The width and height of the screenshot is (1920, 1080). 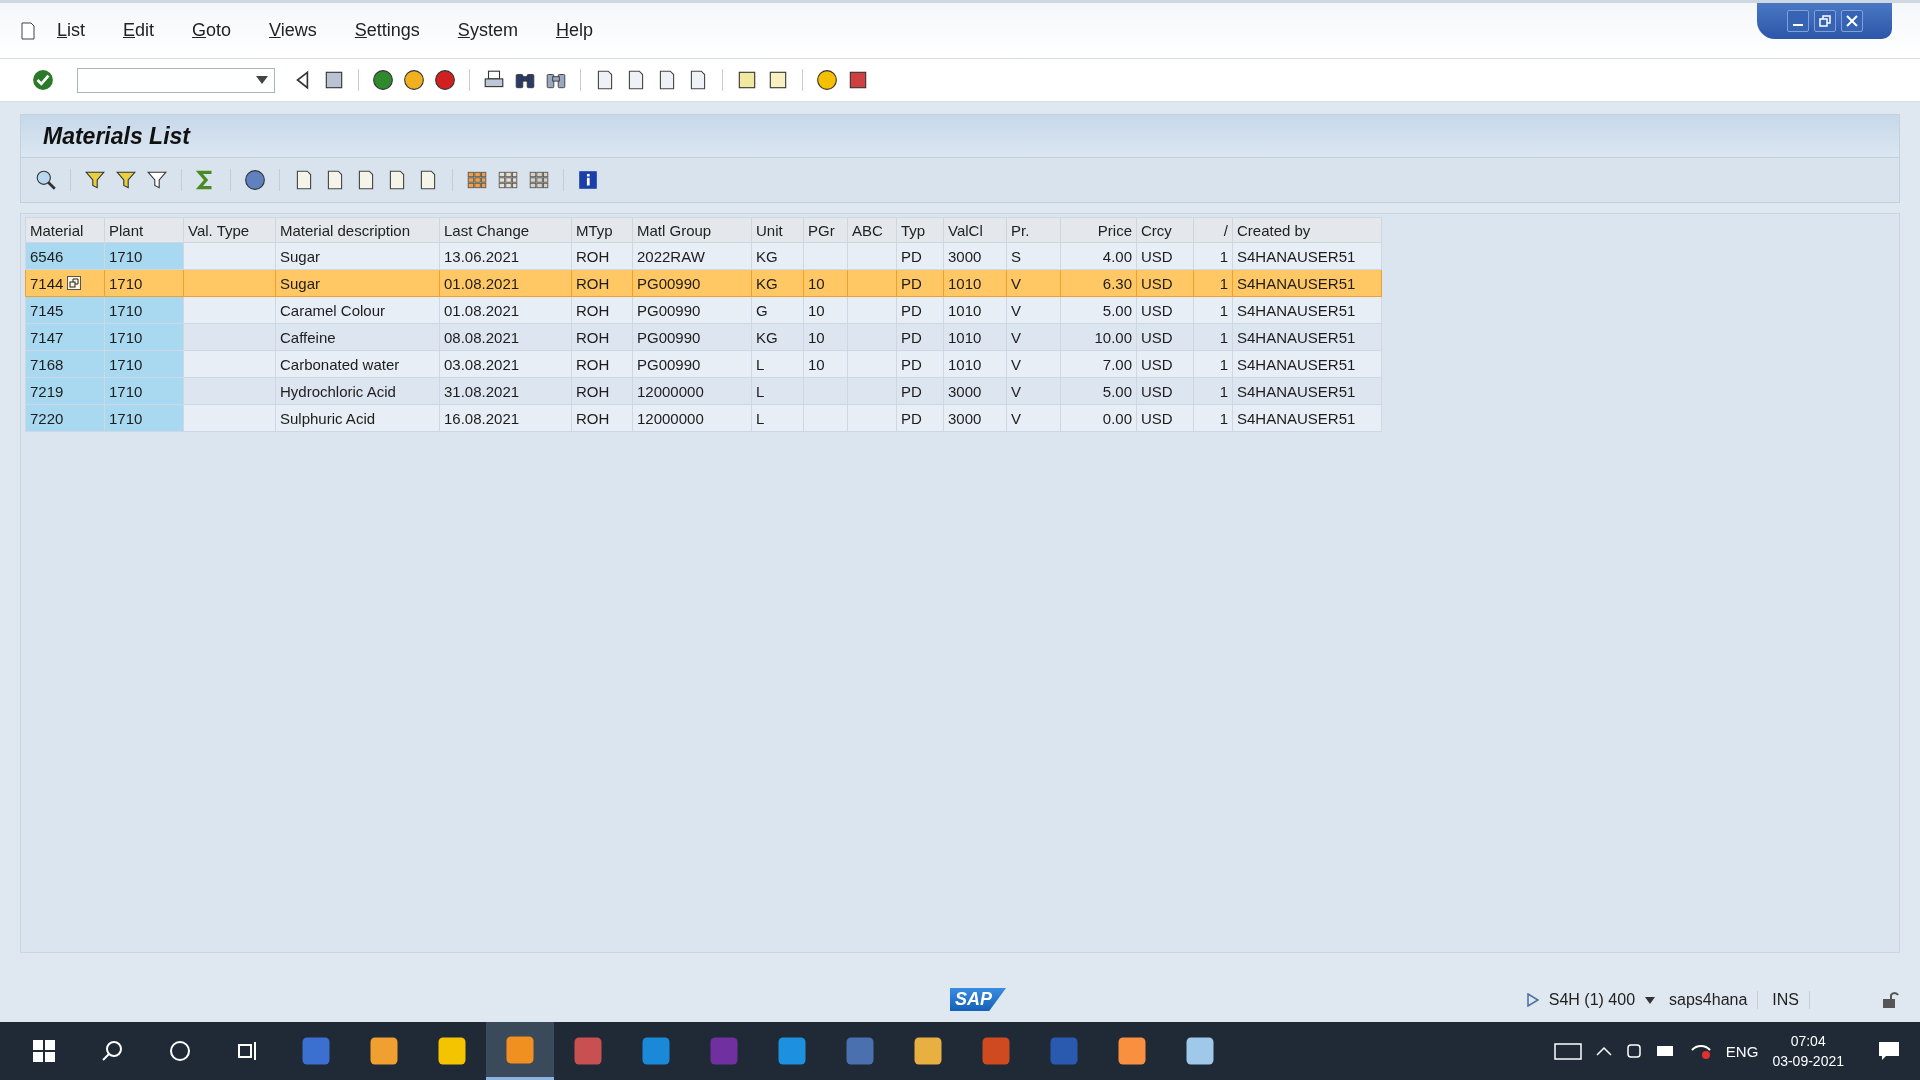 What do you see at coordinates (1098, 418) in the screenshot?
I see `table-cell: 0.00` at bounding box center [1098, 418].